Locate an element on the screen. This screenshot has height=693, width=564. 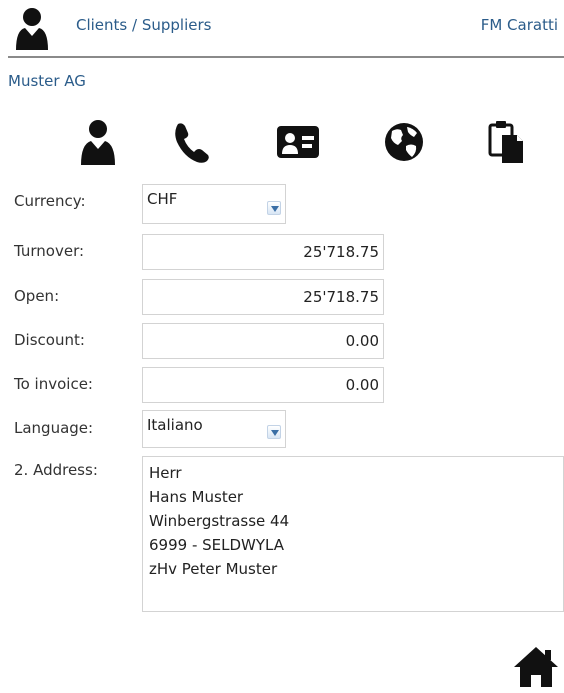
client-name: Muster AG is located at coordinates (47, 81).